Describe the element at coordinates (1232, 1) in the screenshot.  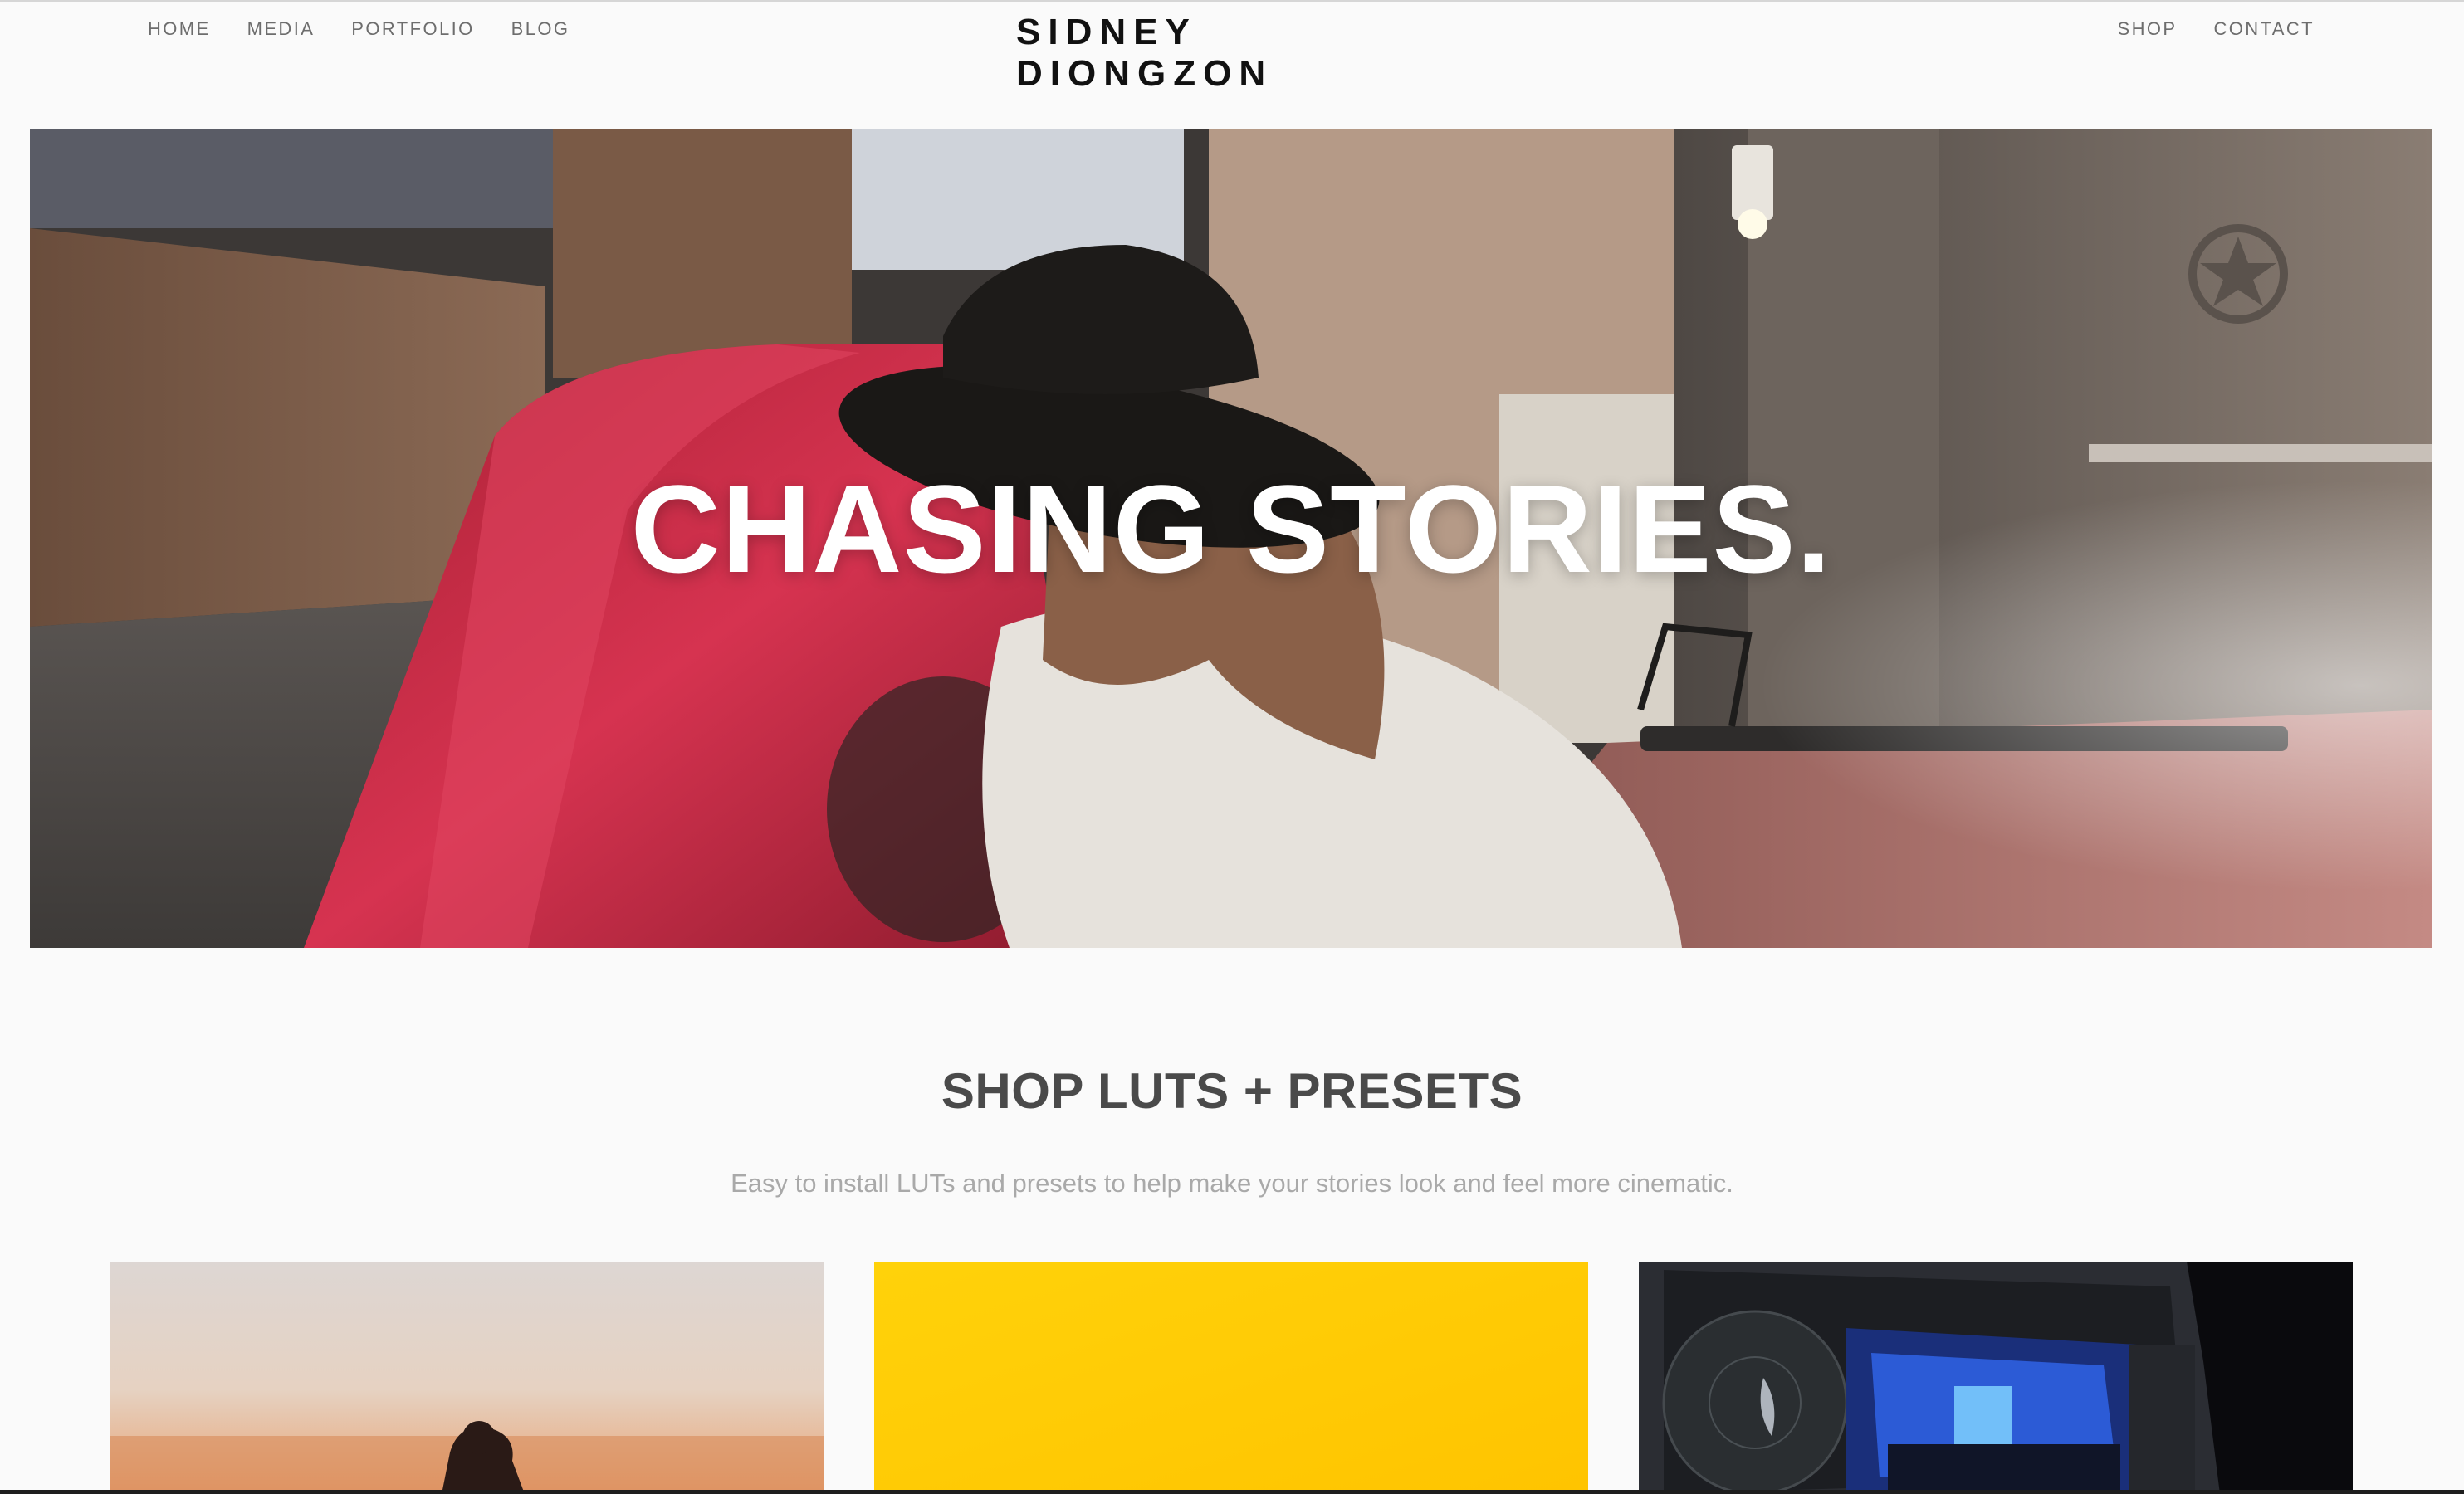
I see `top-divider` at that location.